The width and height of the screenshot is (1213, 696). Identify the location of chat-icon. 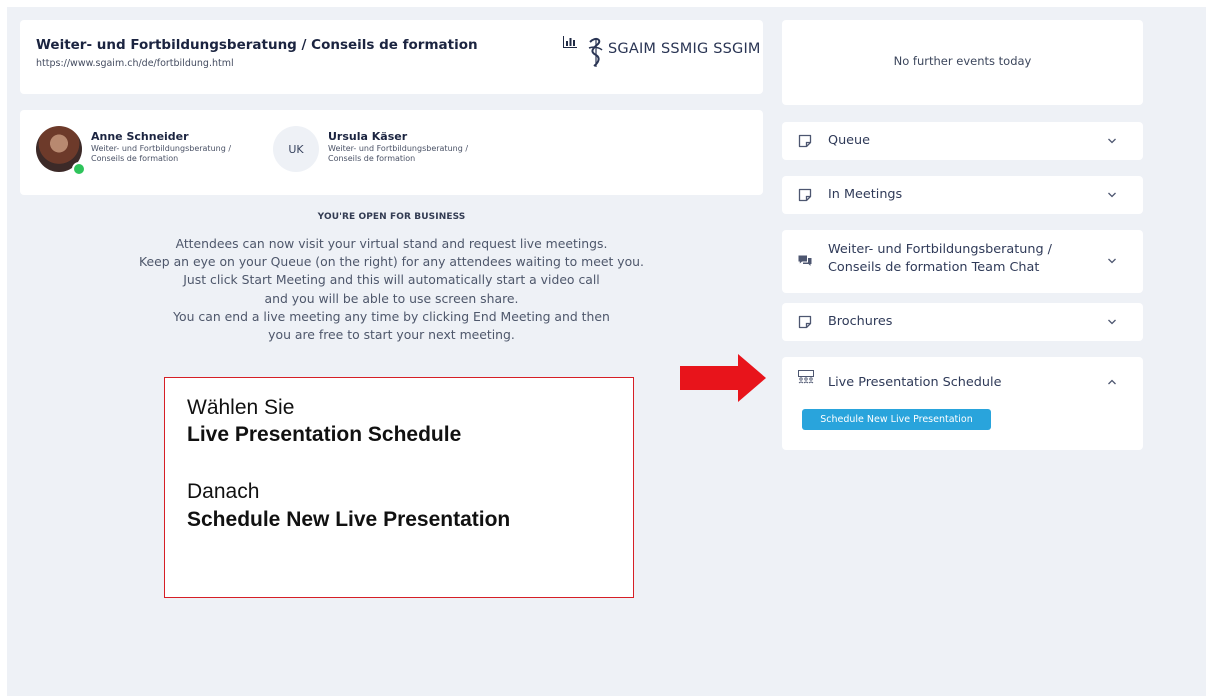
(805, 260).